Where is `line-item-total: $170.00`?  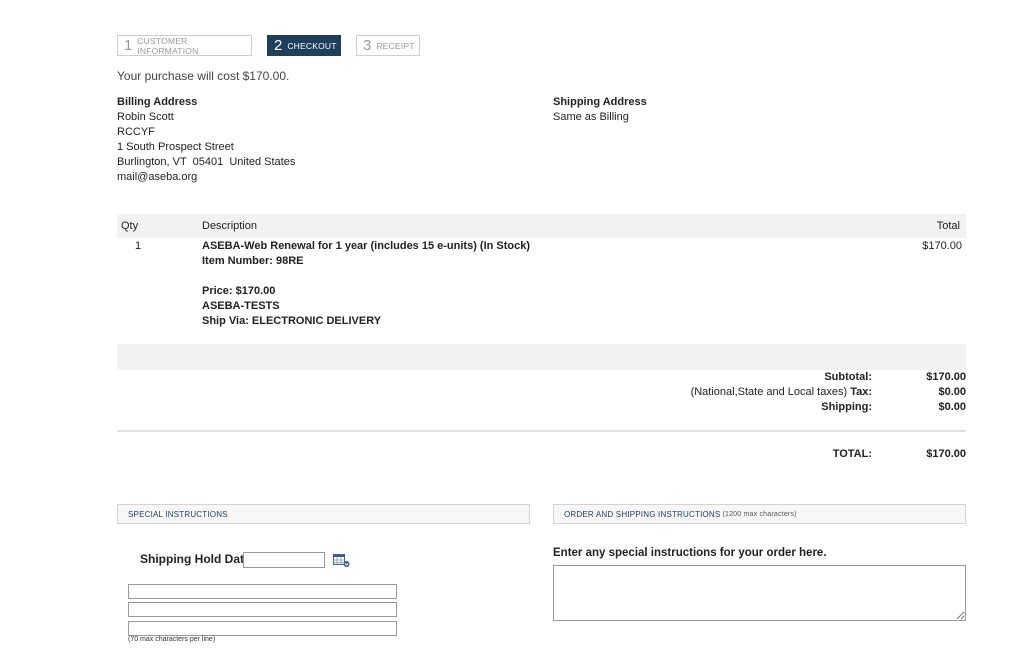
line-item-total: $170.00 is located at coordinates (942, 246).